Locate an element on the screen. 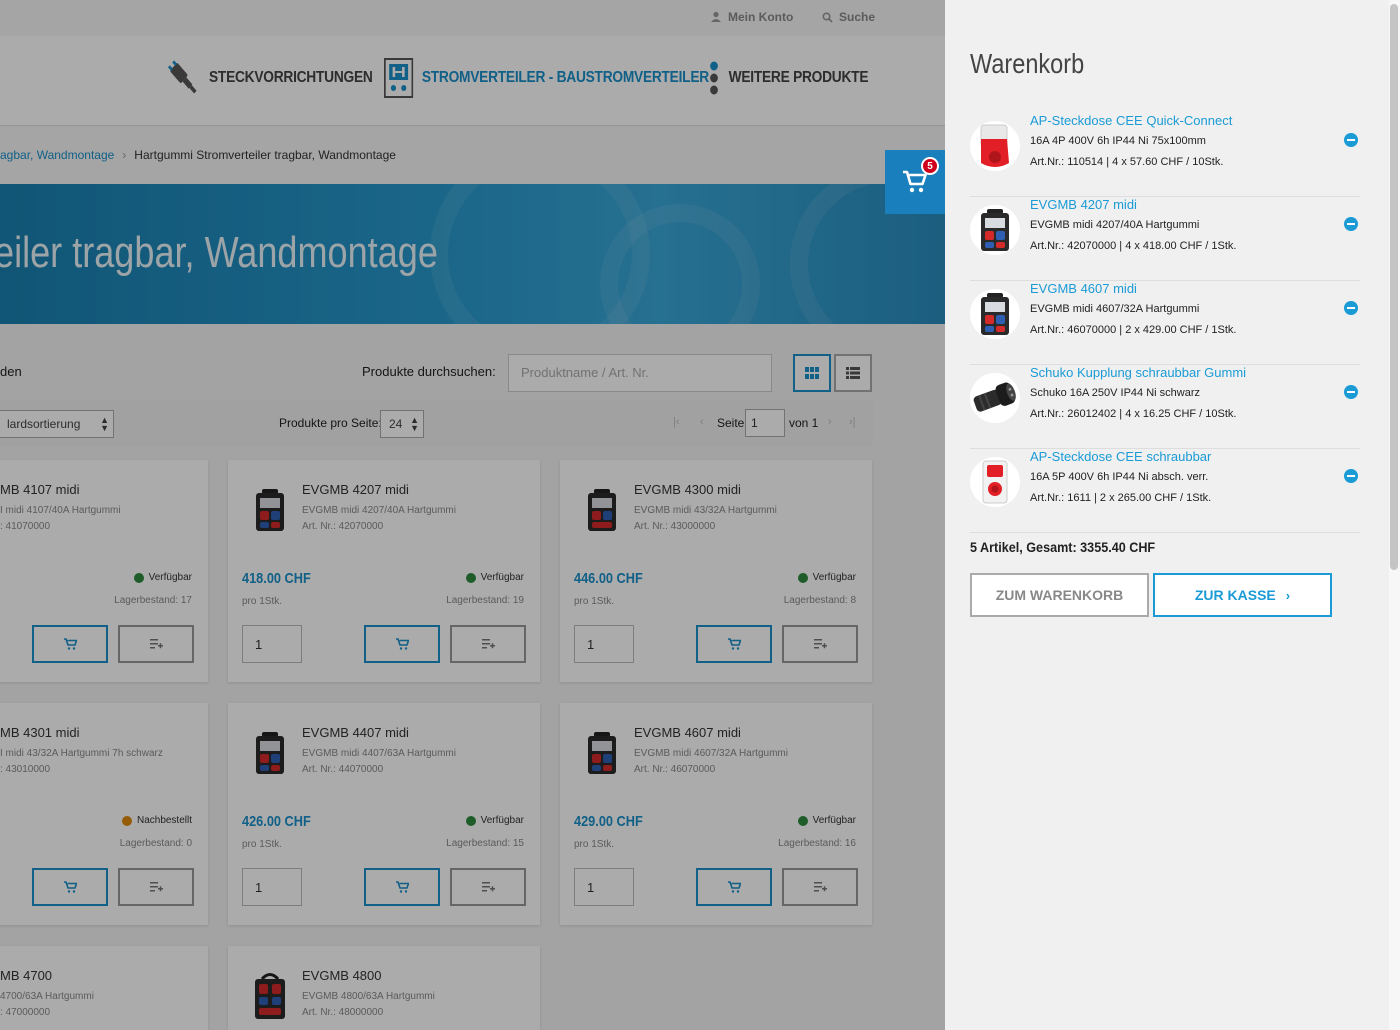 The width and height of the screenshot is (1400, 1030). product-name: EVGMB 4407 midi is located at coordinates (355, 732).